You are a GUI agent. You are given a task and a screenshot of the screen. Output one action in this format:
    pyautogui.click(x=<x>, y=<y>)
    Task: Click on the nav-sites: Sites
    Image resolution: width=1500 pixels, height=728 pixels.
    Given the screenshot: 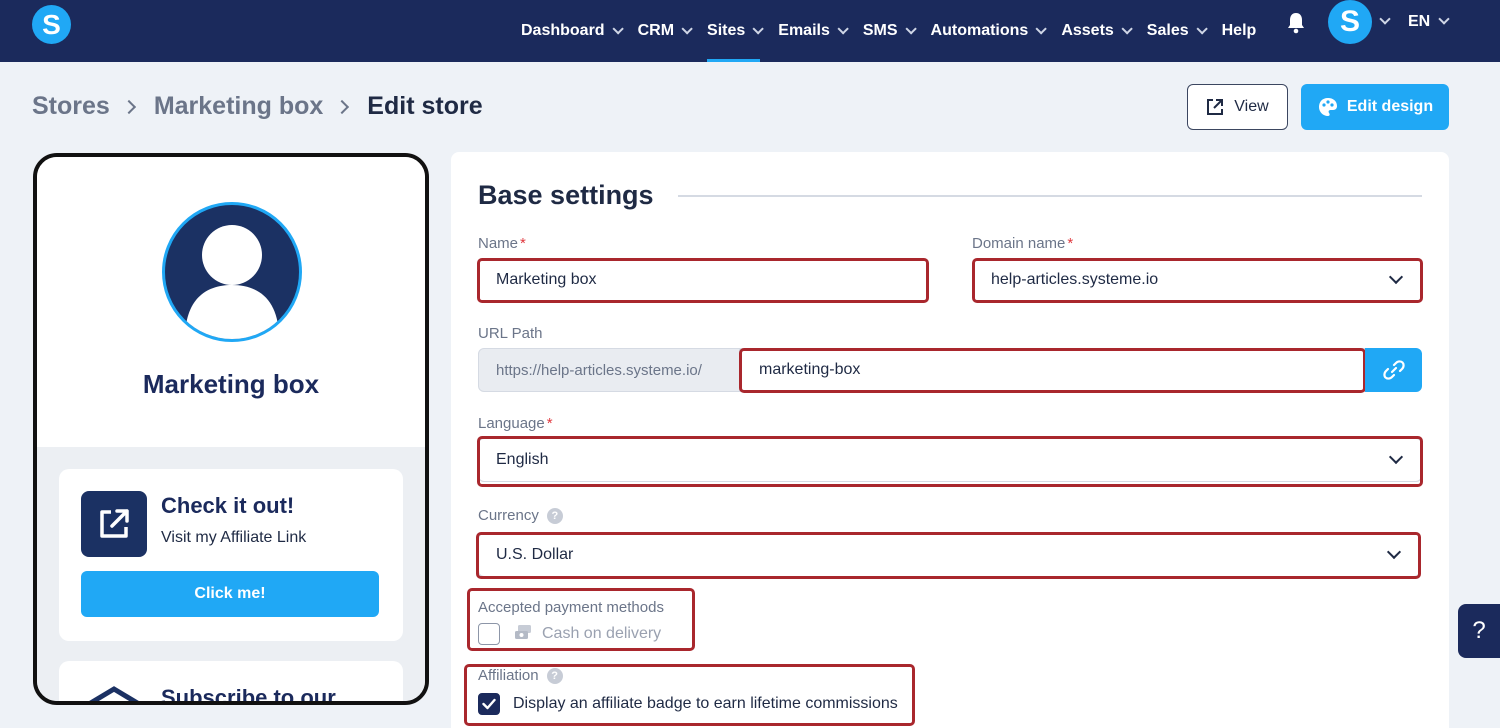 What is the action you would take?
    pyautogui.click(x=736, y=31)
    